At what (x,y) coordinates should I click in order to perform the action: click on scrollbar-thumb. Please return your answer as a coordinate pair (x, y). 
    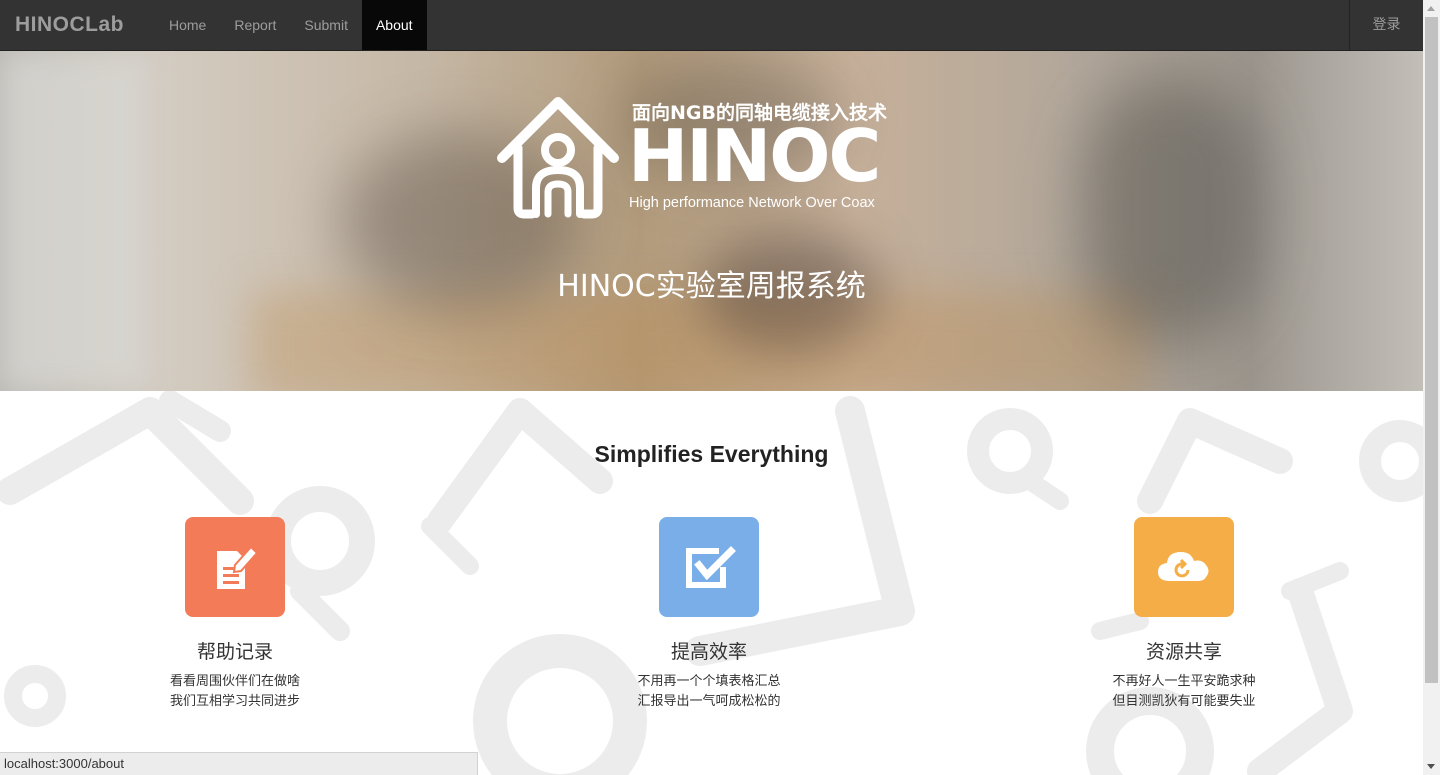
    Looking at the image, I should click on (1431, 350).